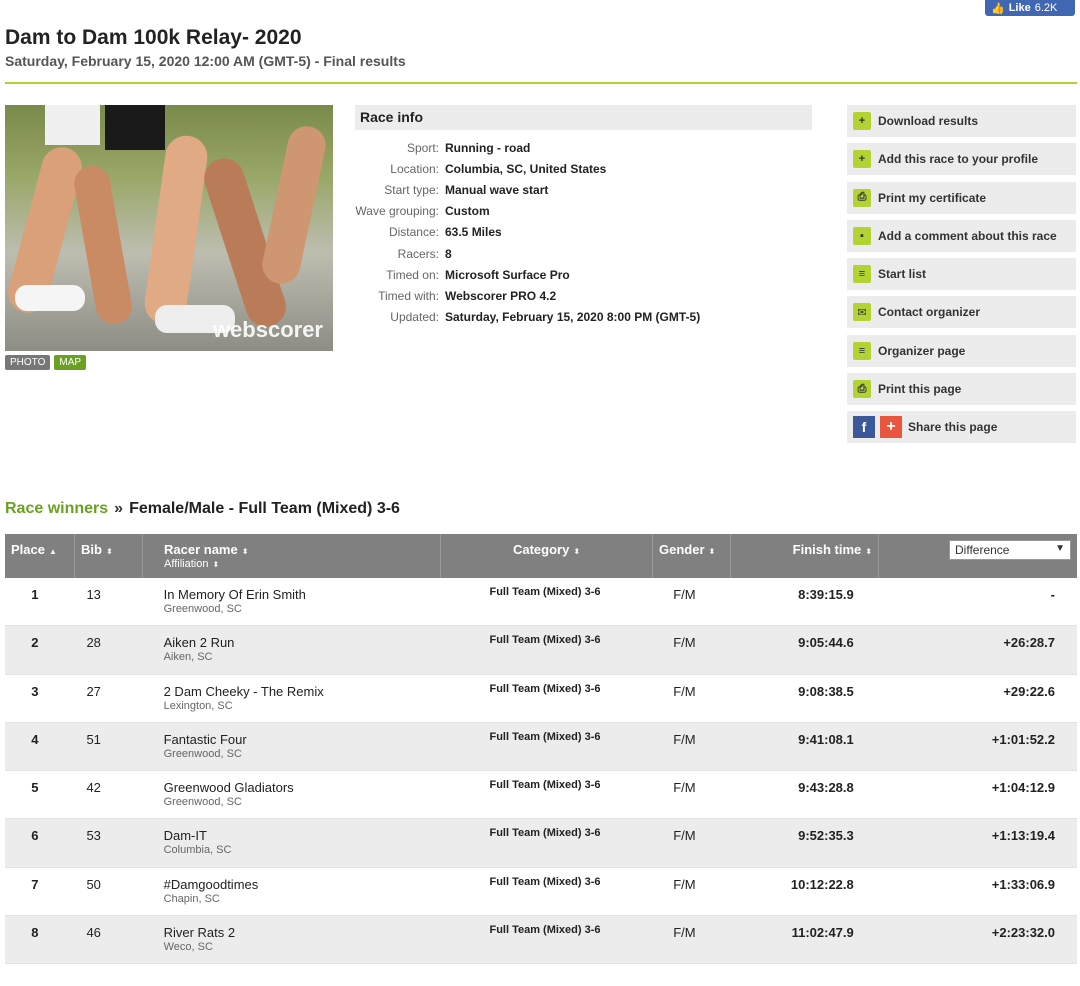 The image size is (1080, 986). What do you see at coordinates (35, 788) in the screenshot?
I see `cell-place: 5` at bounding box center [35, 788].